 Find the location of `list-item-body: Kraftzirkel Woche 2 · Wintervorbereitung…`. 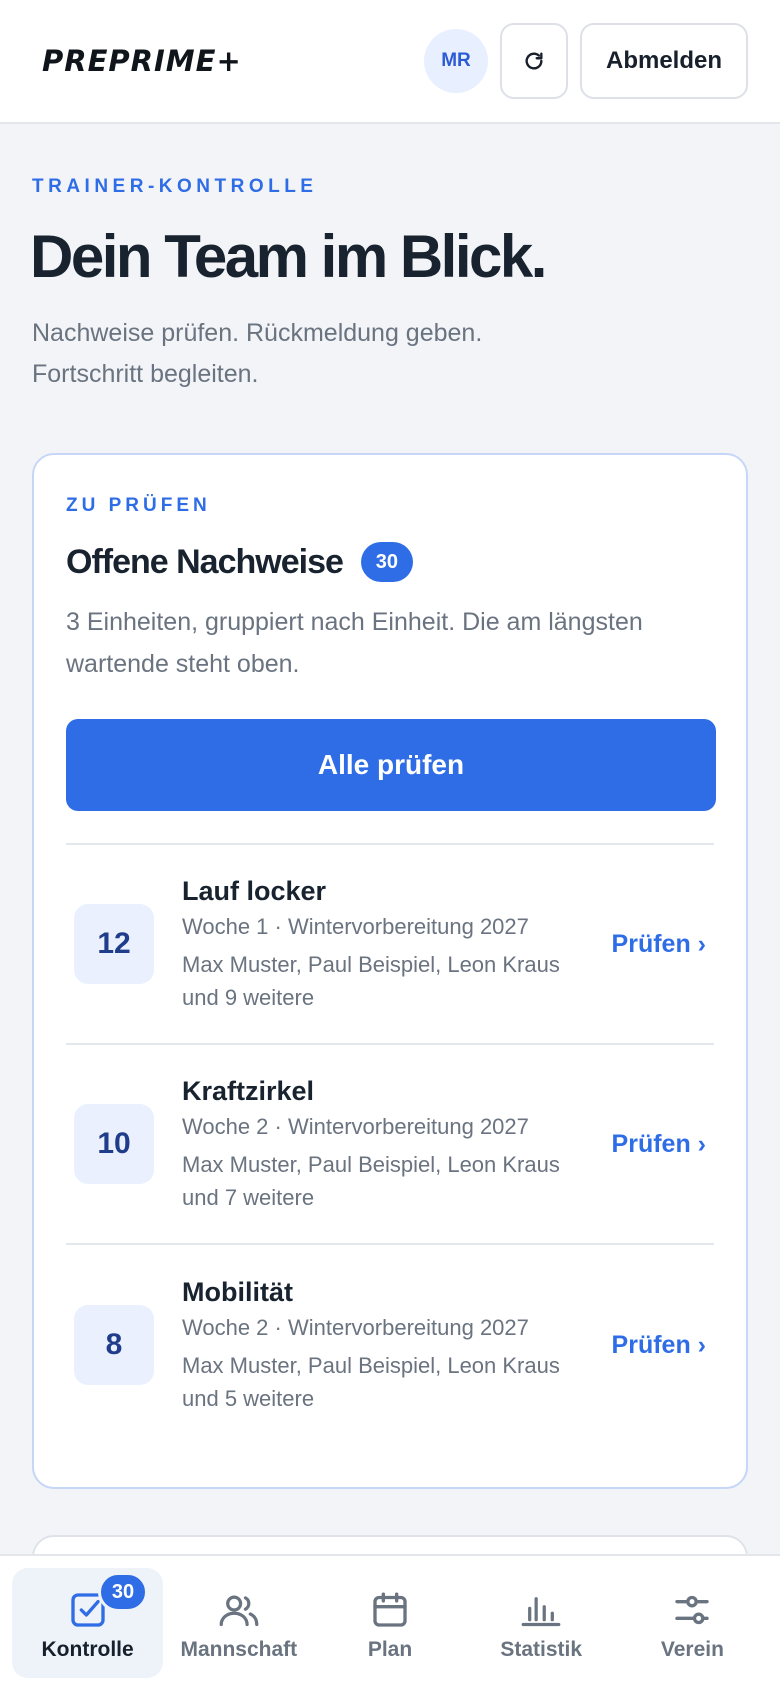

list-item-body: Kraftzirkel Woche 2 · Wintervorbereitung… is located at coordinates (397, 1144).